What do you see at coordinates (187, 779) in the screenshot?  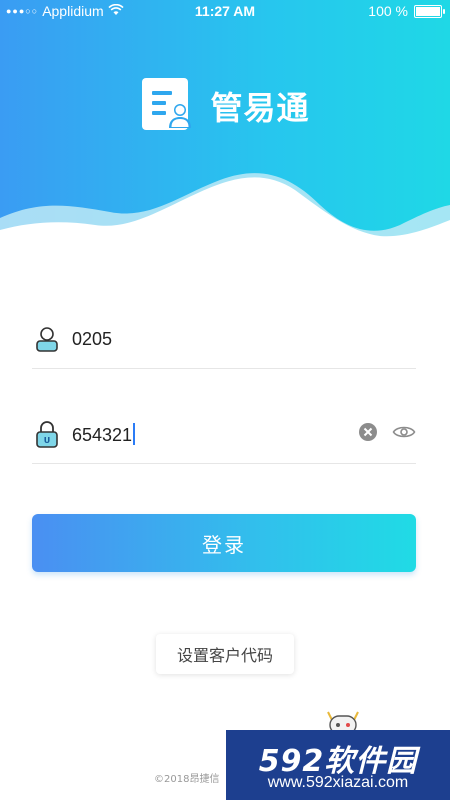 I see `copyright-text: ©2018昂捷信` at bounding box center [187, 779].